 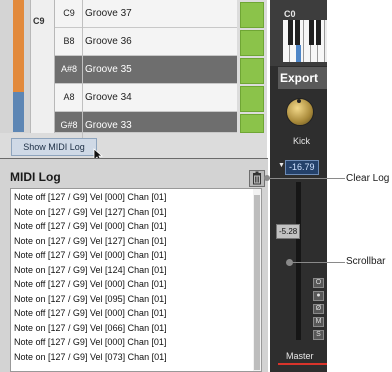 I want to click on master-label: Master, so click(x=300, y=356).